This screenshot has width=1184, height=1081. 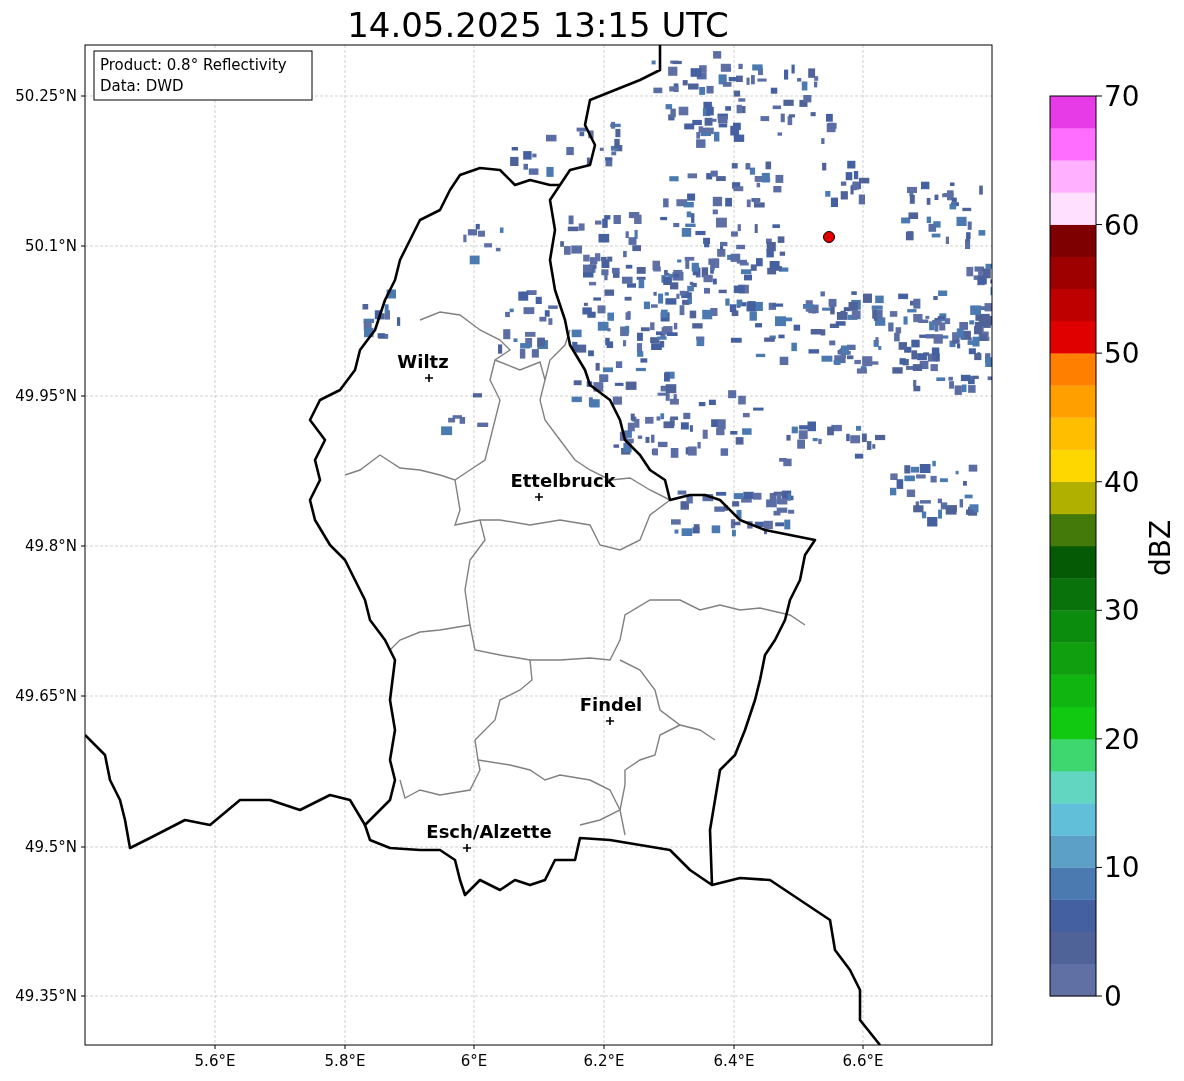 I want to click on latitude-label: 49.95°N, so click(x=46, y=396).